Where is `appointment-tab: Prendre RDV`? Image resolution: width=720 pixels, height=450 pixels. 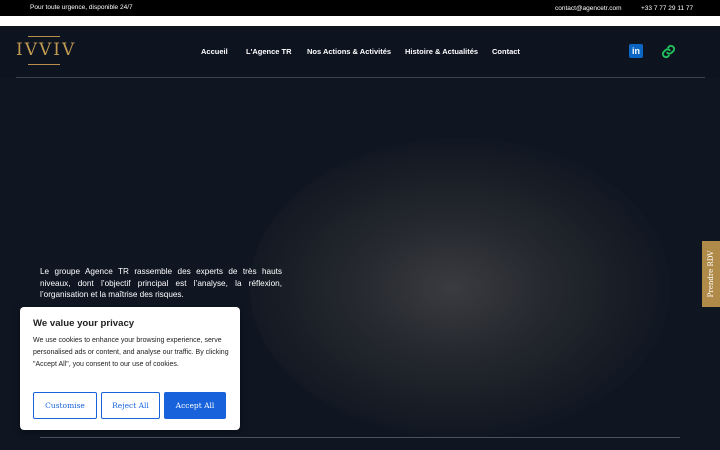 appointment-tab: Prendre RDV is located at coordinates (711, 274).